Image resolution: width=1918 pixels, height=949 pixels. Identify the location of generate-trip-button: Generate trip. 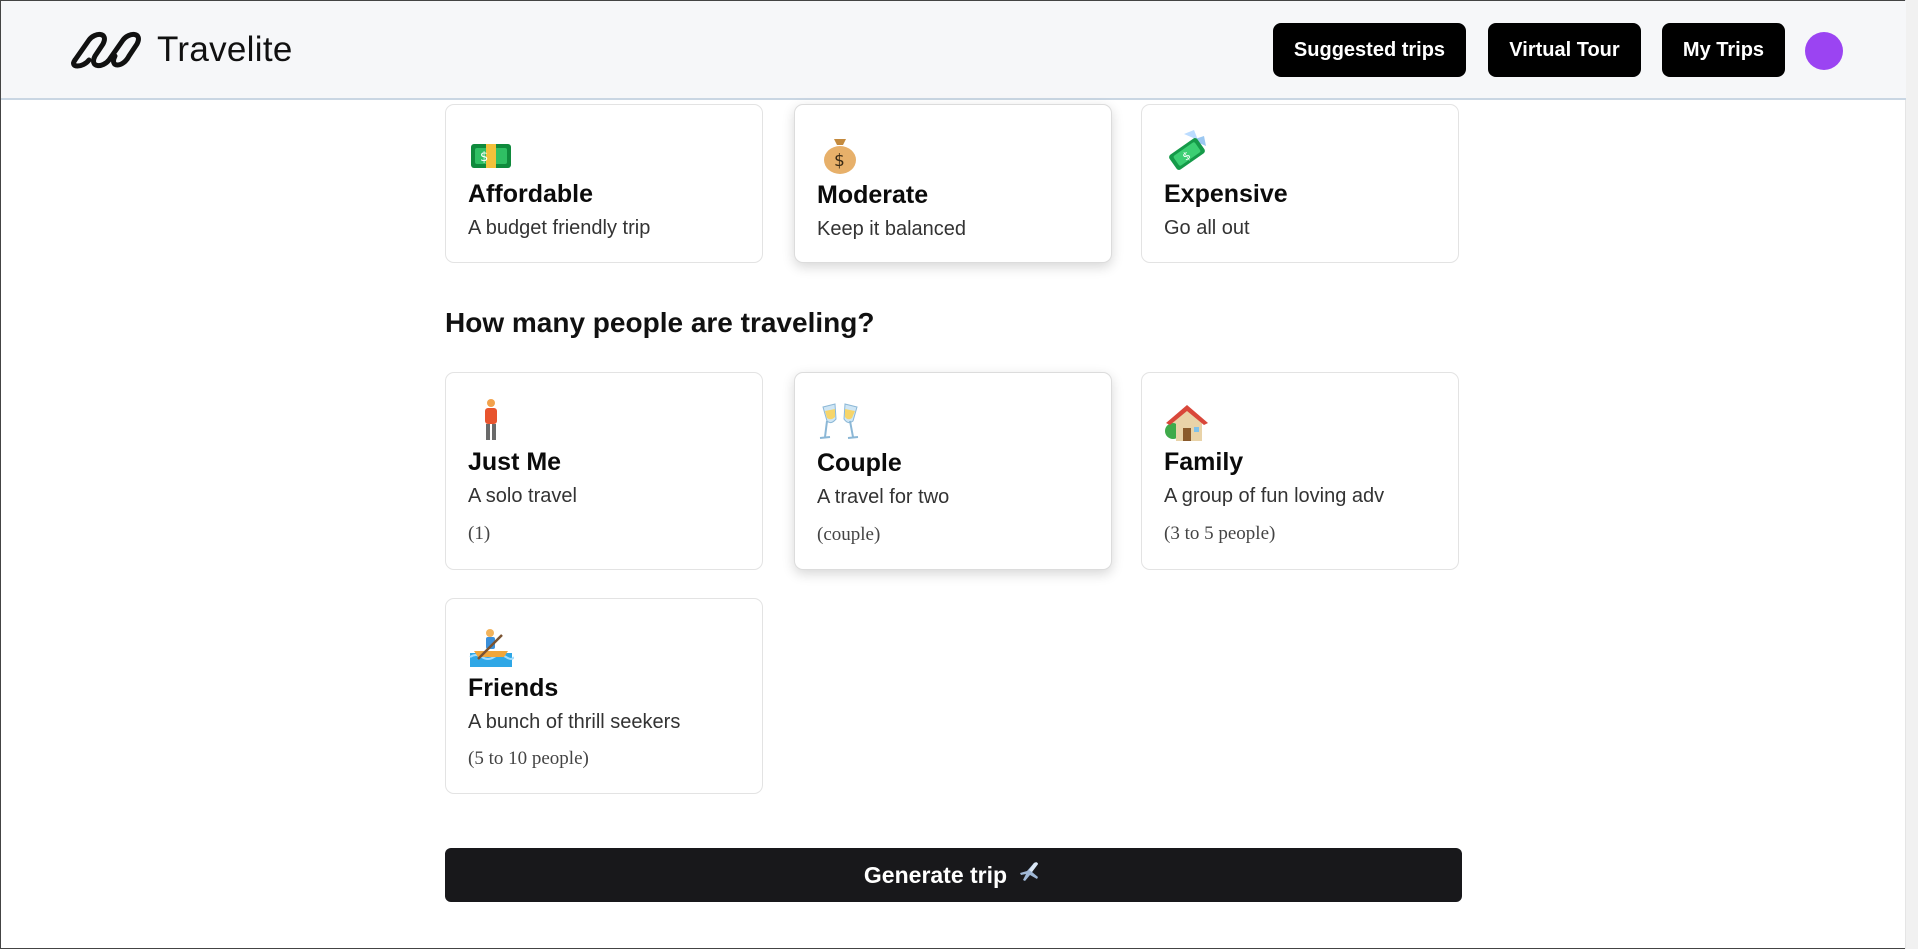
(953, 875).